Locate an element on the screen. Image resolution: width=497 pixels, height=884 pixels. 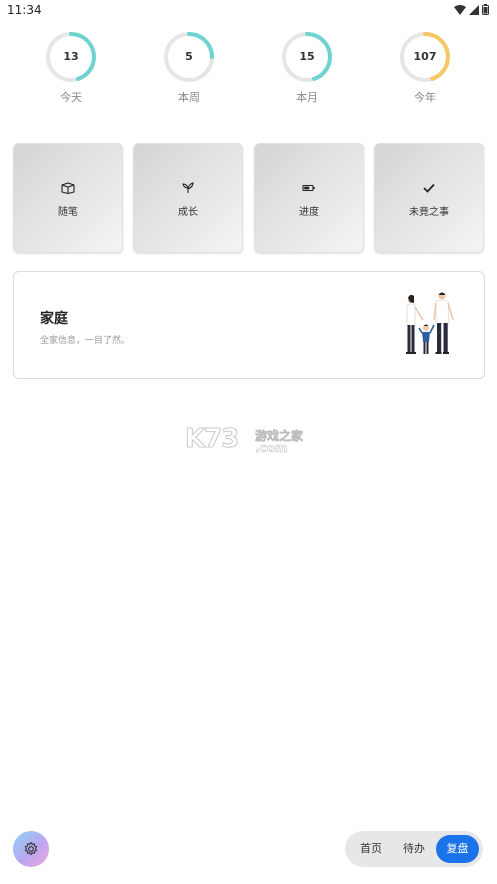
progress-ring: 13 is located at coordinates (71, 57).